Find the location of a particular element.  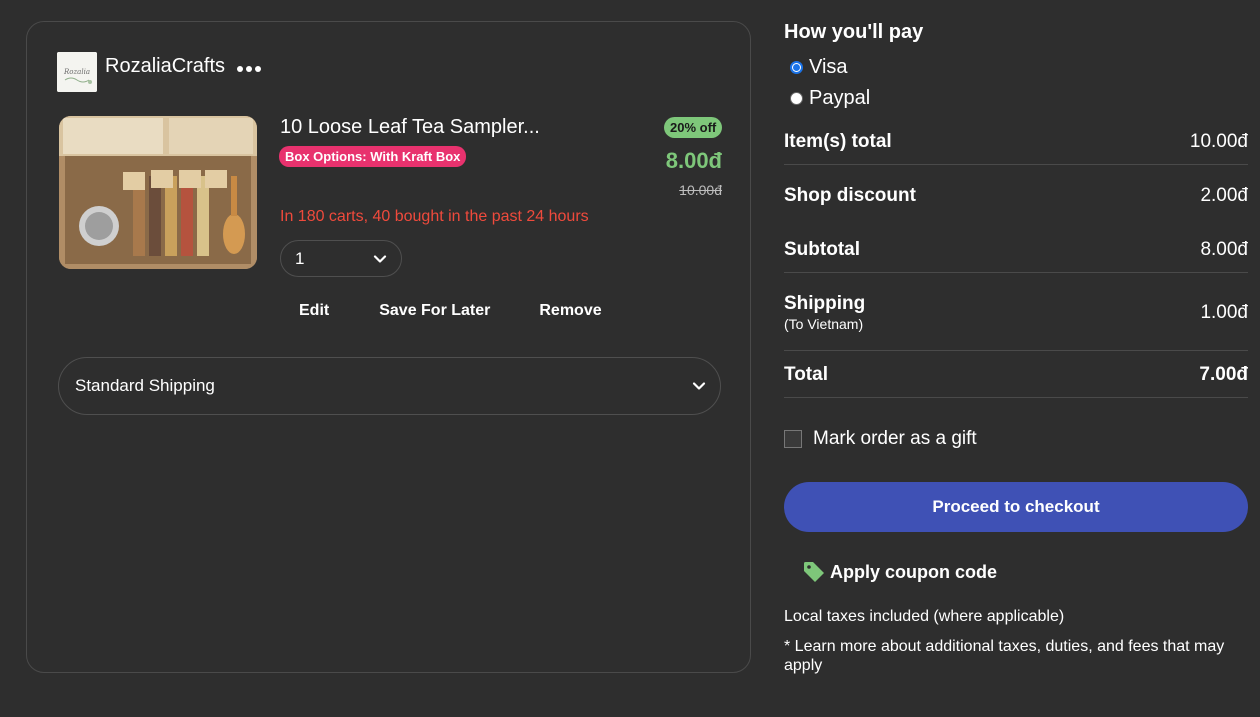

shipping-label-group: Shipping (To Vietnam) is located at coordinates (824, 312).